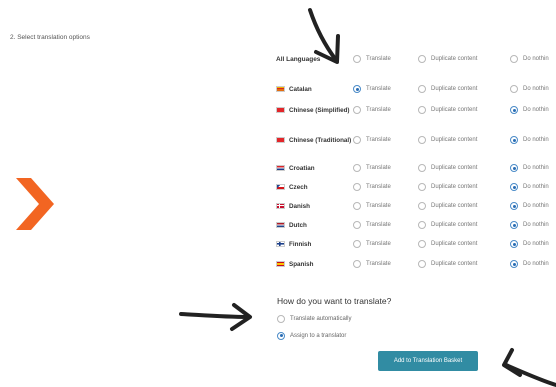 The height and width of the screenshot is (387, 556). Describe the element at coordinates (314, 206) in the screenshot. I see `language-label: Danish` at that location.